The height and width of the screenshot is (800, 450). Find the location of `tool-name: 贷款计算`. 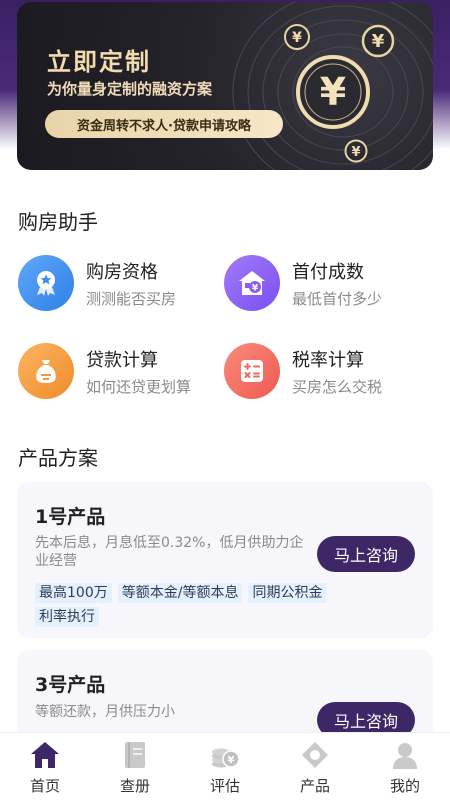

tool-name: 贷款计算 is located at coordinates (122, 360).